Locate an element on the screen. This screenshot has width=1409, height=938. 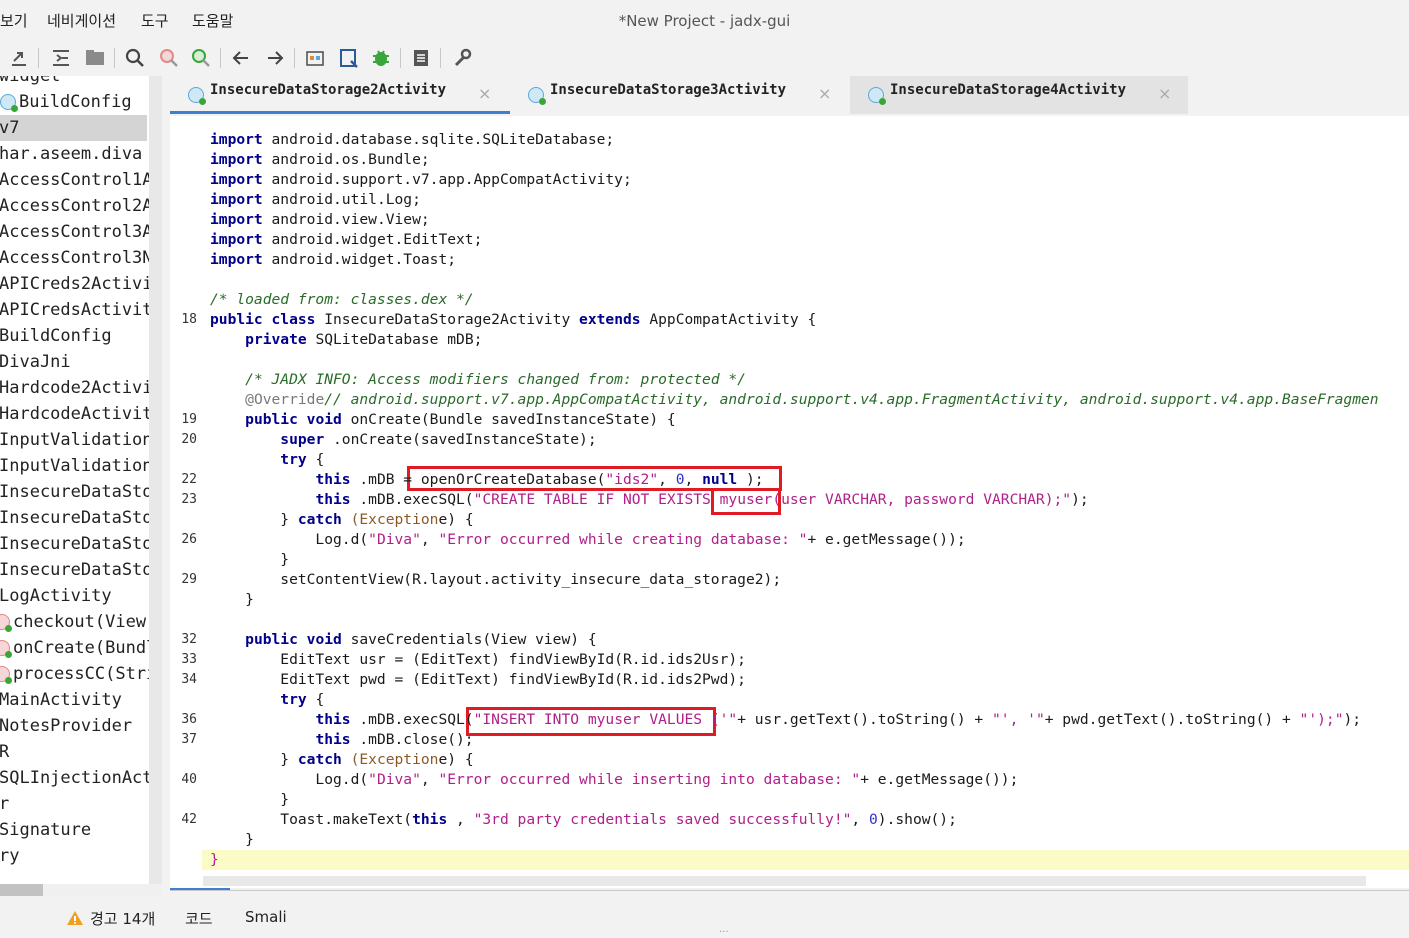
tree-item: ry is located at coordinates (9, 856).